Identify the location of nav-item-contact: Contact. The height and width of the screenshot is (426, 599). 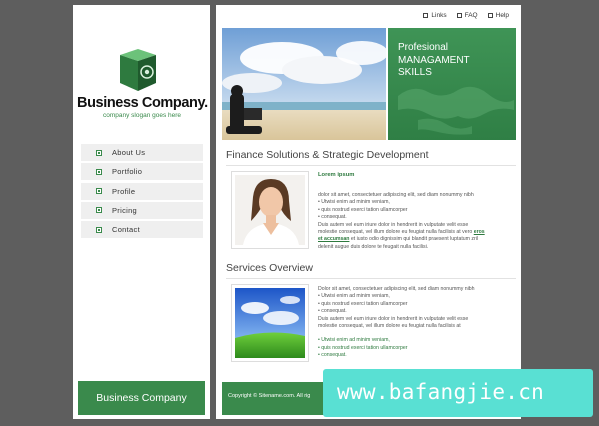
(142, 230).